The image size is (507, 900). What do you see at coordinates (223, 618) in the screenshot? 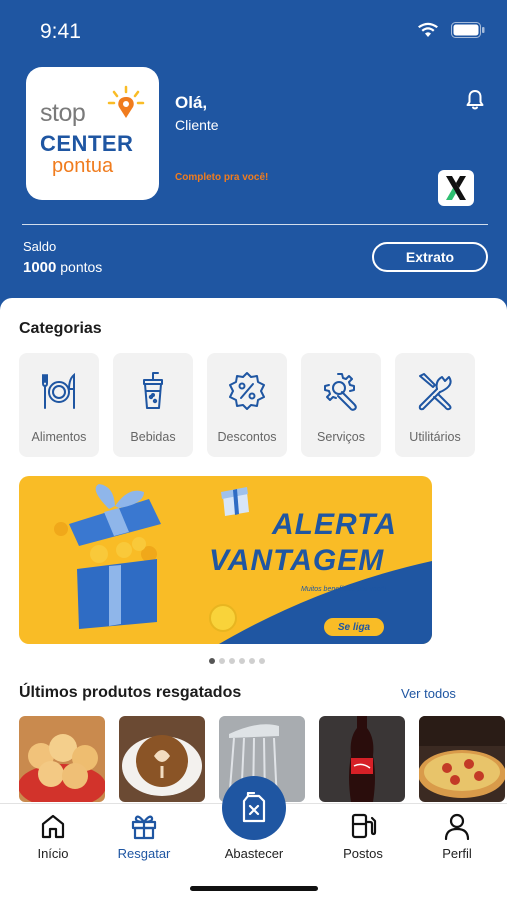
I see `coin-icon` at bounding box center [223, 618].